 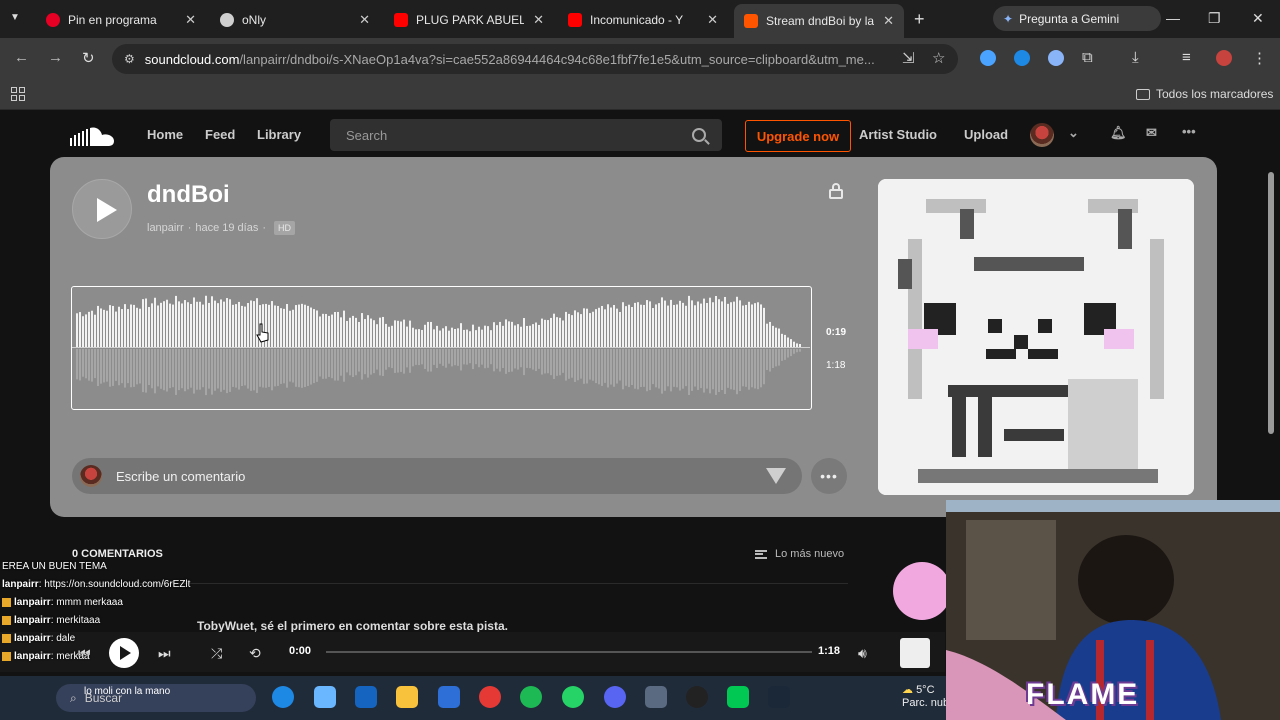 What do you see at coordinates (295, 20) in the screenshot?
I see `tab-only: oNly ✕` at bounding box center [295, 20].